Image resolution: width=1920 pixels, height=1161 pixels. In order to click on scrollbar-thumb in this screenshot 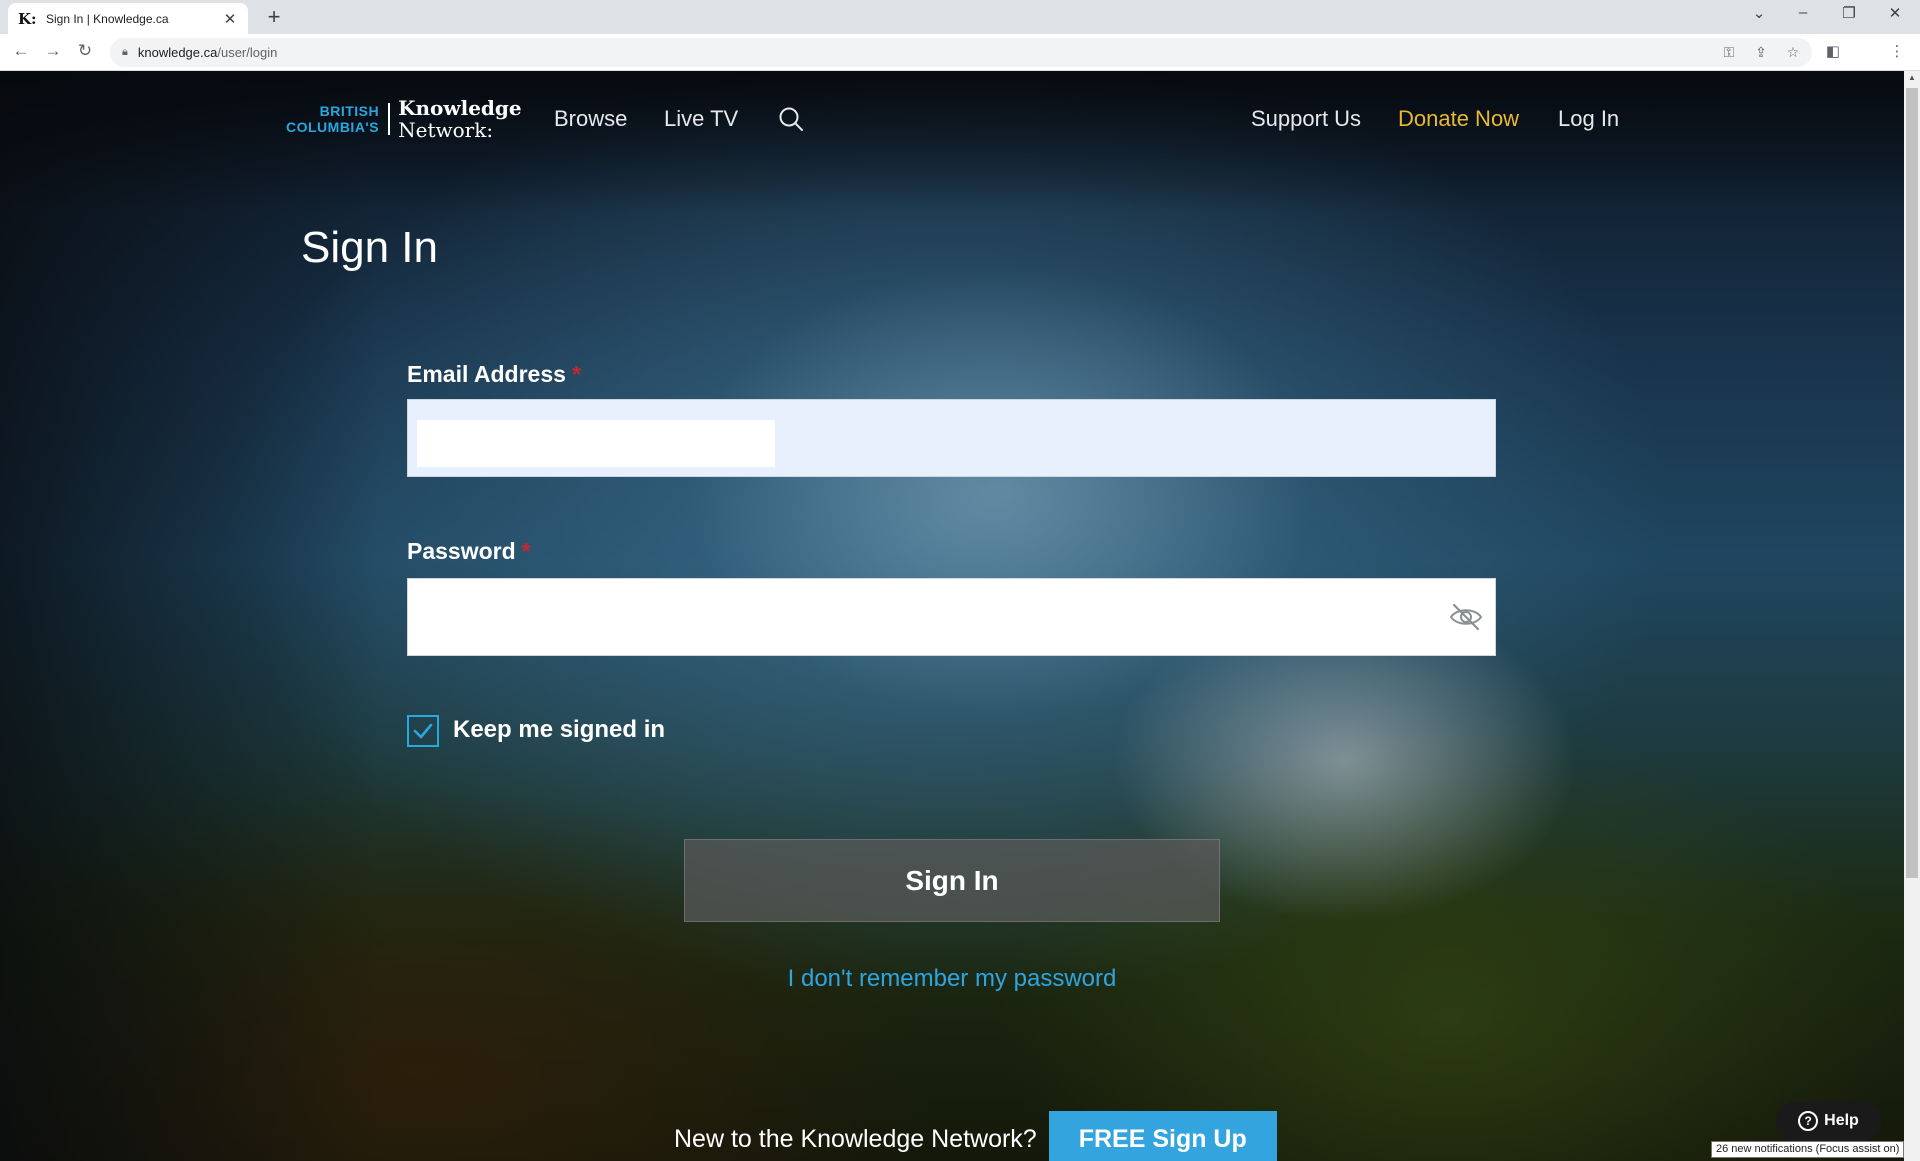, I will do `click(1912, 483)`.